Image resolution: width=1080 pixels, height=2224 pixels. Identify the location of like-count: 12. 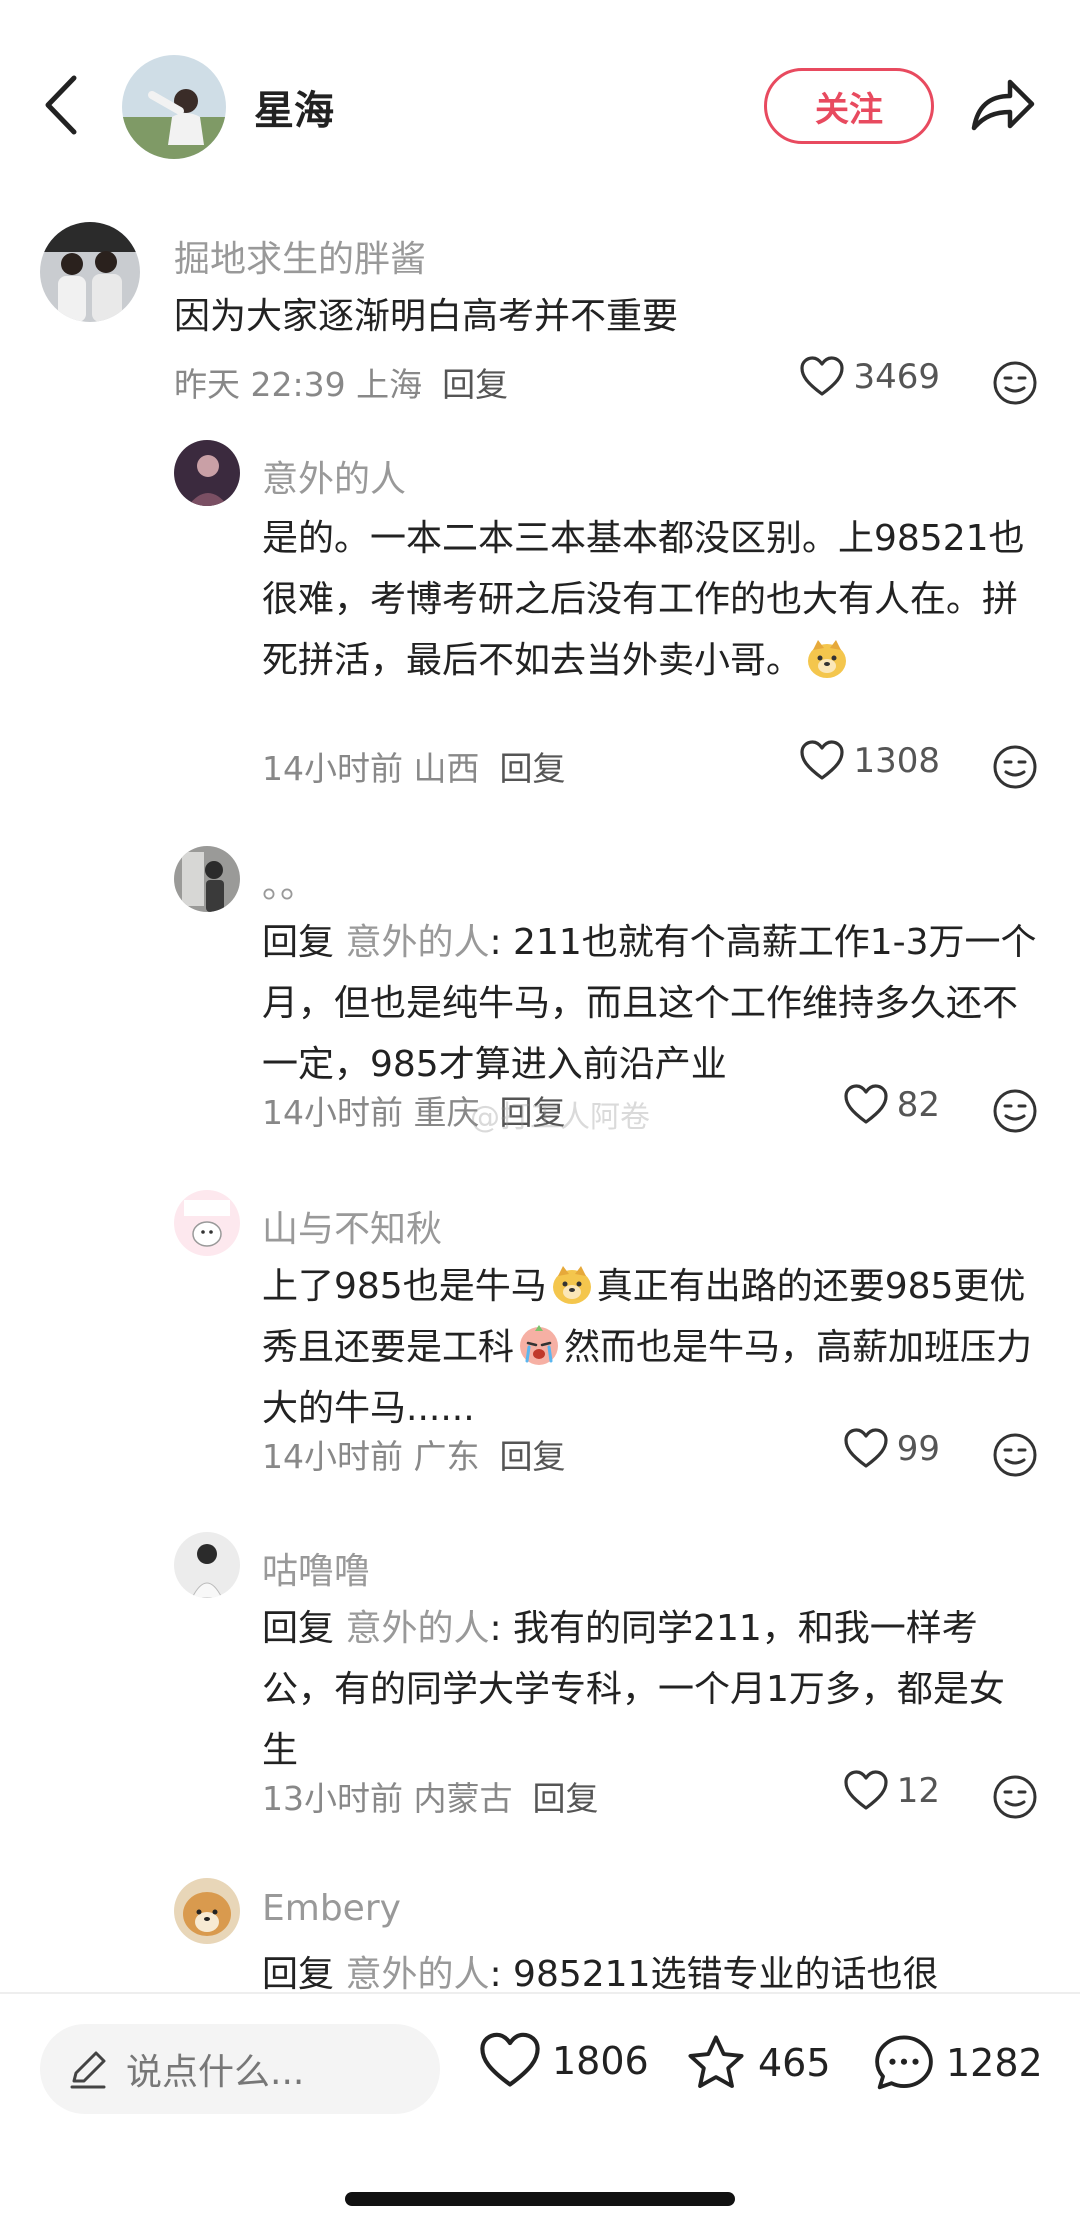
(918, 1791).